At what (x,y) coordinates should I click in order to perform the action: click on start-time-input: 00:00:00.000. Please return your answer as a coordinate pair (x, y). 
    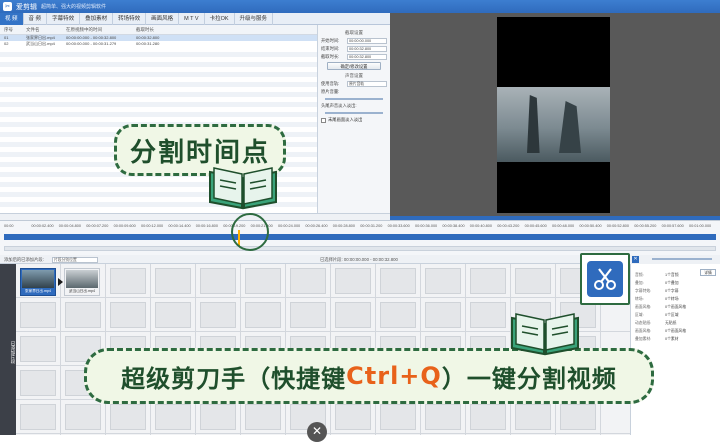
    Looking at the image, I should click on (367, 41).